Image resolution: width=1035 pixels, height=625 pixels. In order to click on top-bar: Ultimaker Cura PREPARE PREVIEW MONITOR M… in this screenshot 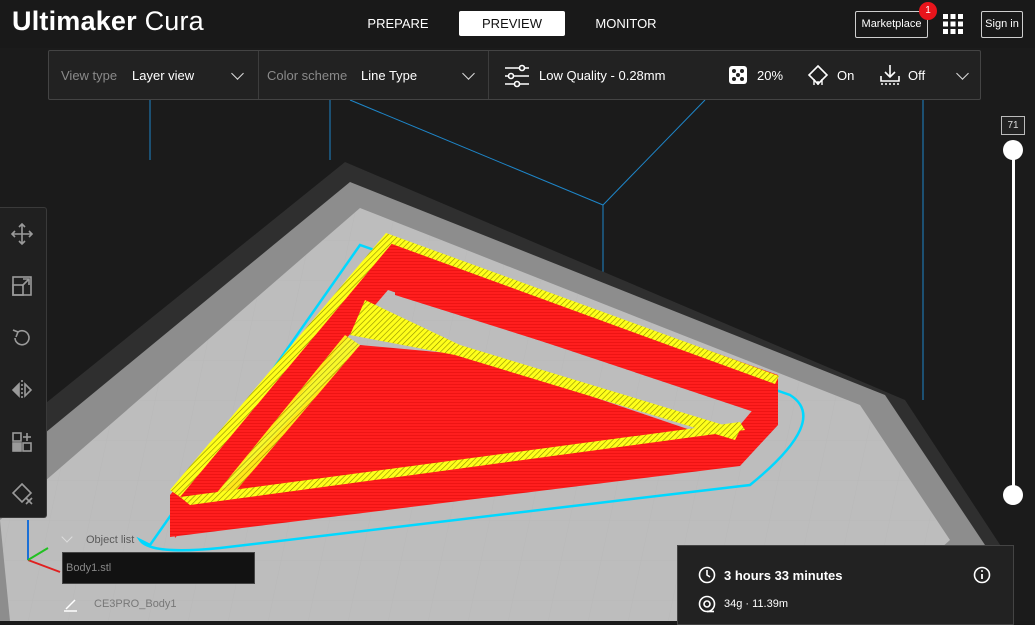, I will do `click(517, 24)`.